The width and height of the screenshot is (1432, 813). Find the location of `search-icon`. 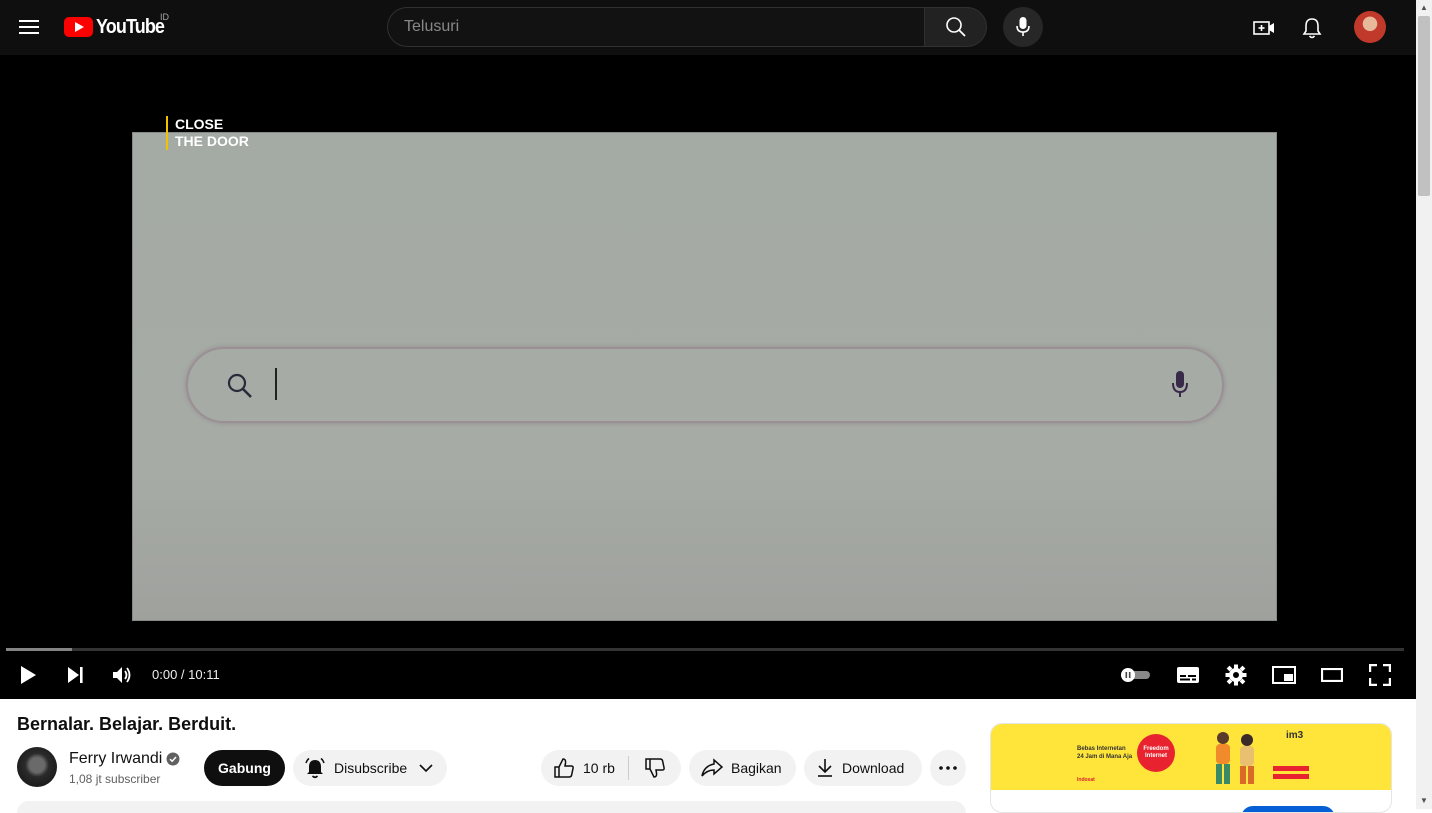

search-icon is located at coordinates (955, 27).